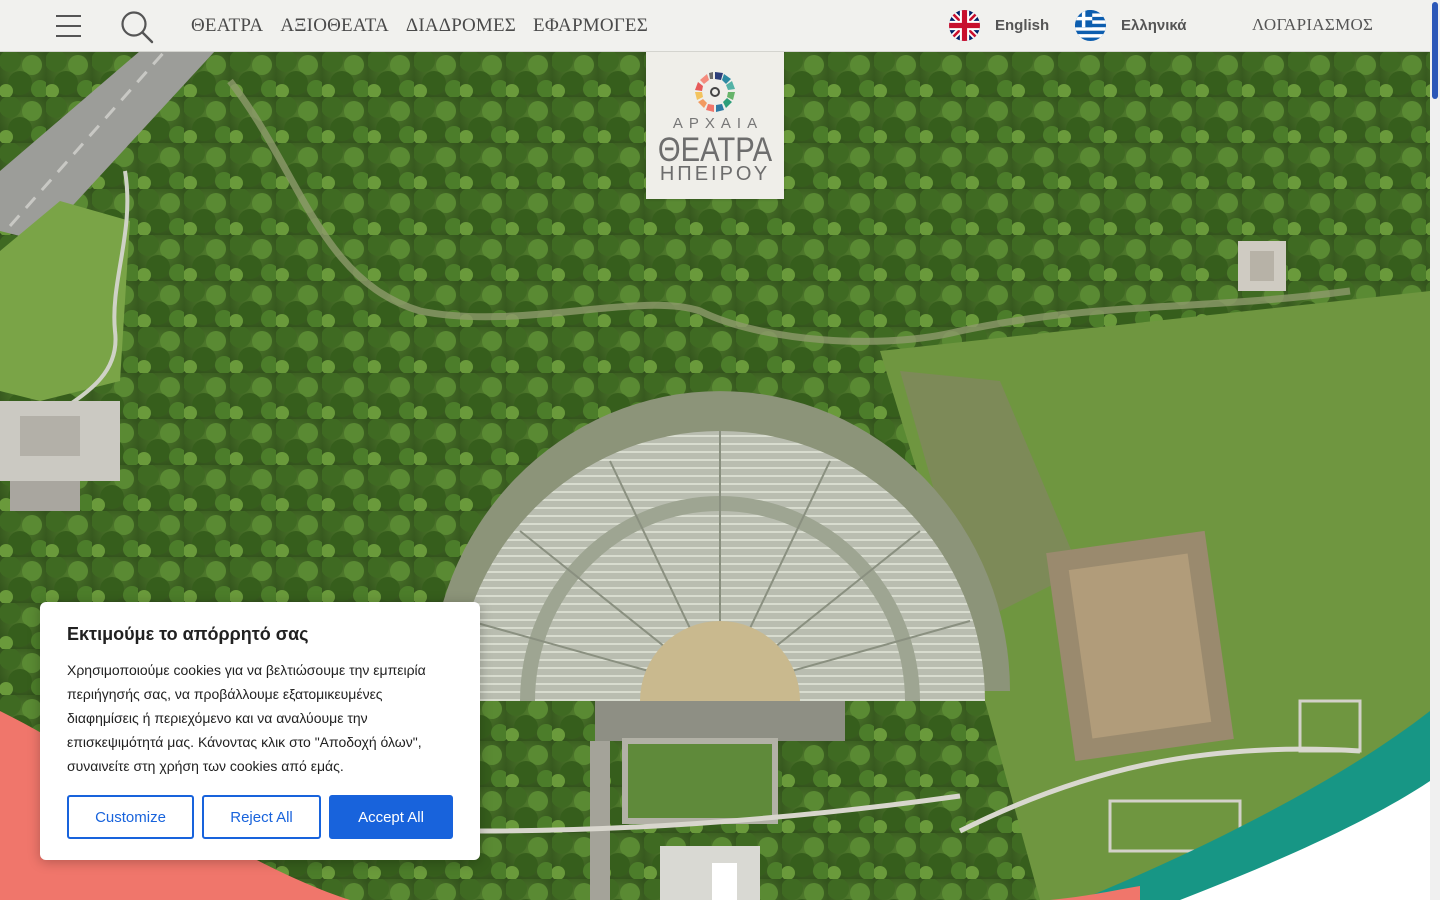 The width and height of the screenshot is (1440, 900). What do you see at coordinates (1312, 25) in the screenshot?
I see `account-link: ΛΟΓΑΡΙΑΣΜΟΣ` at bounding box center [1312, 25].